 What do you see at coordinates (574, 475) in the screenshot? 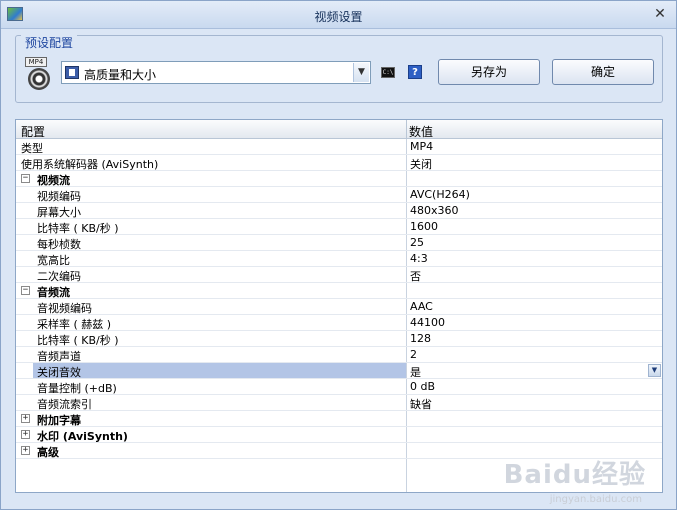
I see `watermark-logo: Baidu经验` at bounding box center [574, 475].